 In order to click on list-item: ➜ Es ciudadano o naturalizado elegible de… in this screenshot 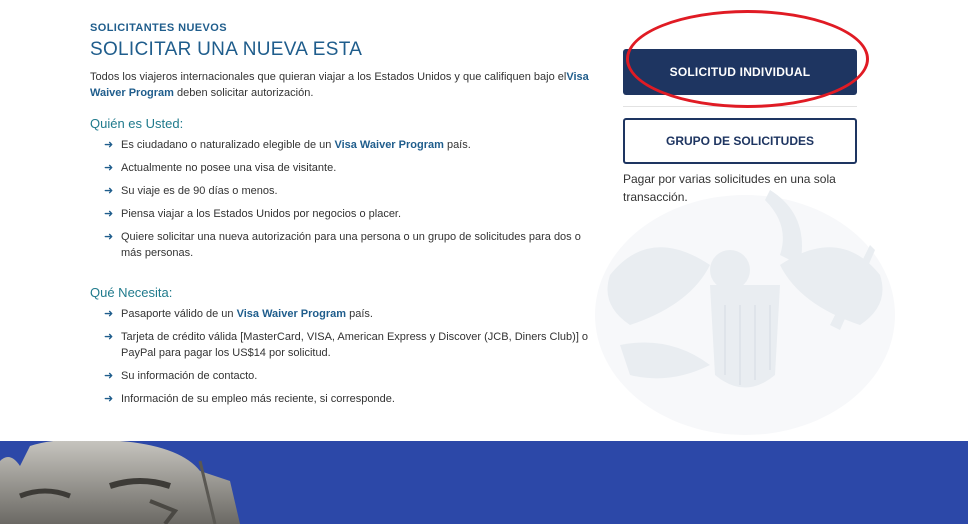, I will do `click(345, 145)`.